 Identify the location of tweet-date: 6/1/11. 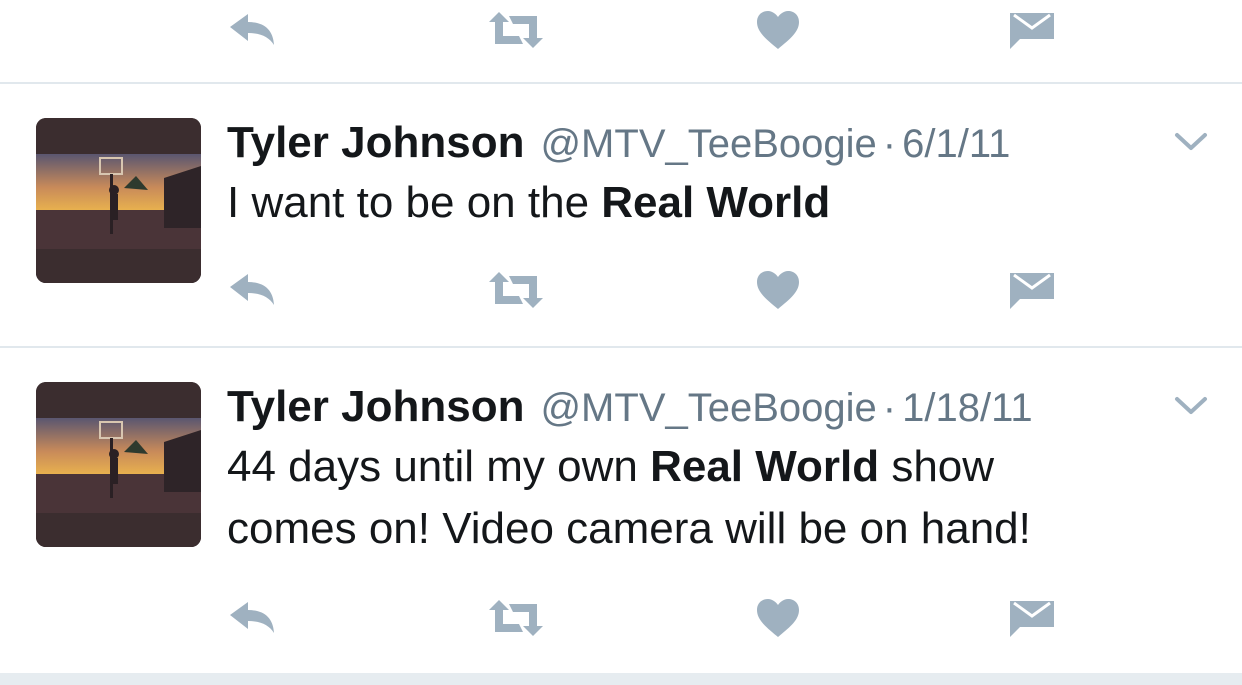
(956, 144).